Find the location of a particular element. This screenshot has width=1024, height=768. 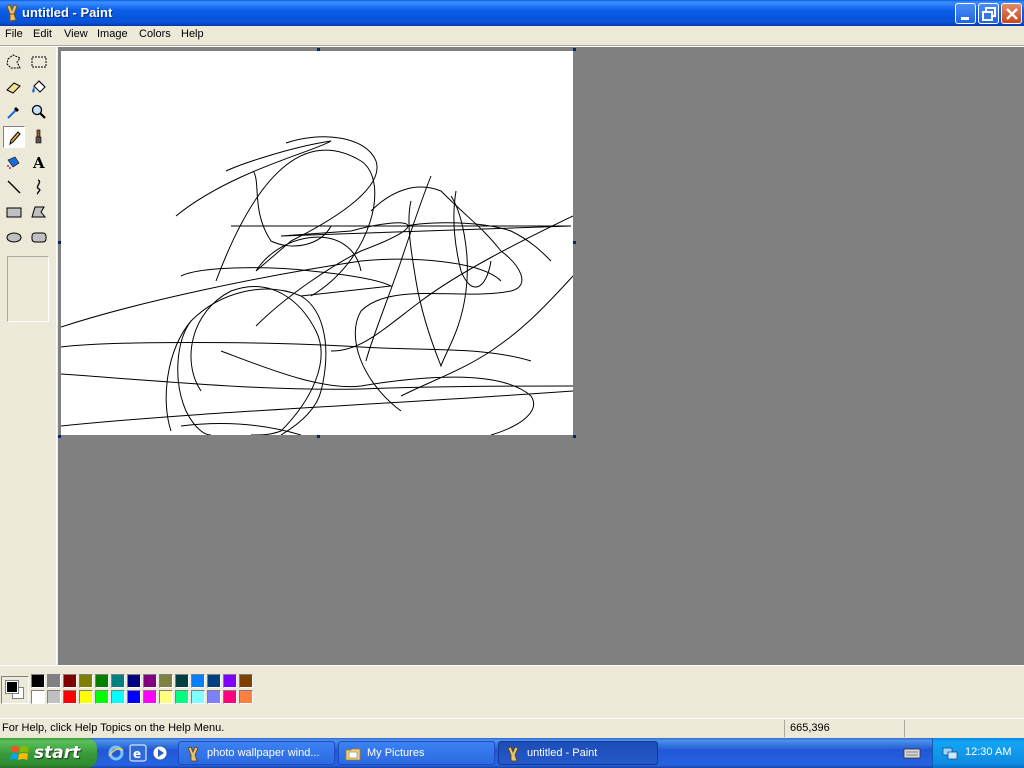

clock: 12:30 AM is located at coordinates (988, 752).